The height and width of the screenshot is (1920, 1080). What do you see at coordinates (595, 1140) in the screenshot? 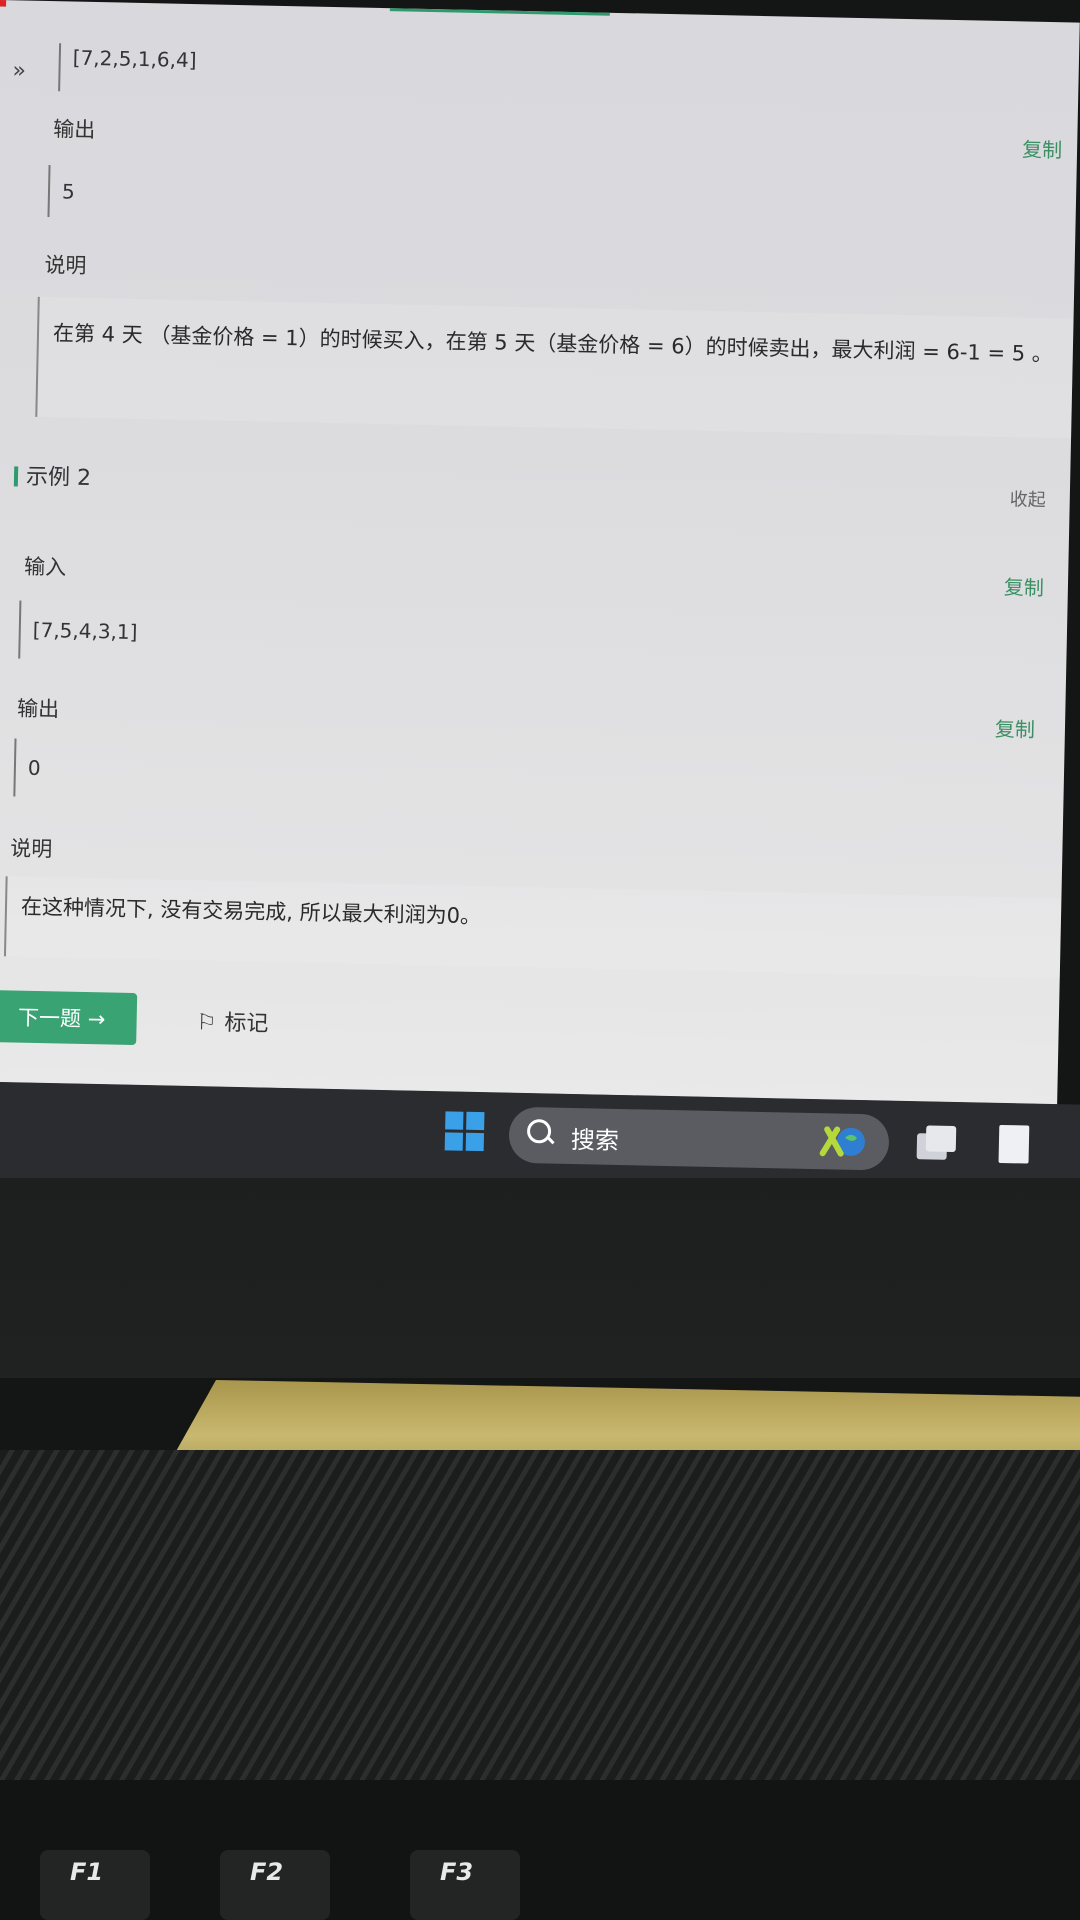
I see `taskbar-search-label: 搜索` at bounding box center [595, 1140].